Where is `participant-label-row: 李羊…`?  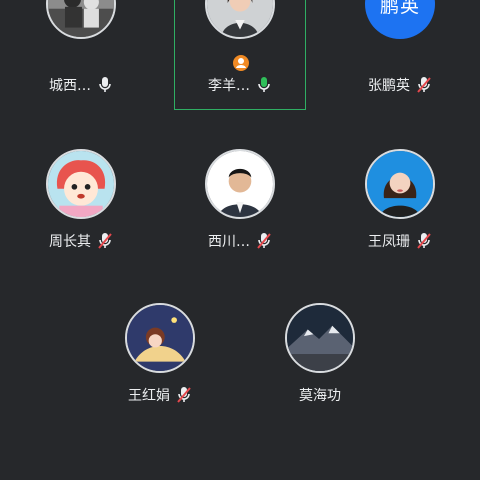 participant-label-row: 李羊… is located at coordinates (240, 85).